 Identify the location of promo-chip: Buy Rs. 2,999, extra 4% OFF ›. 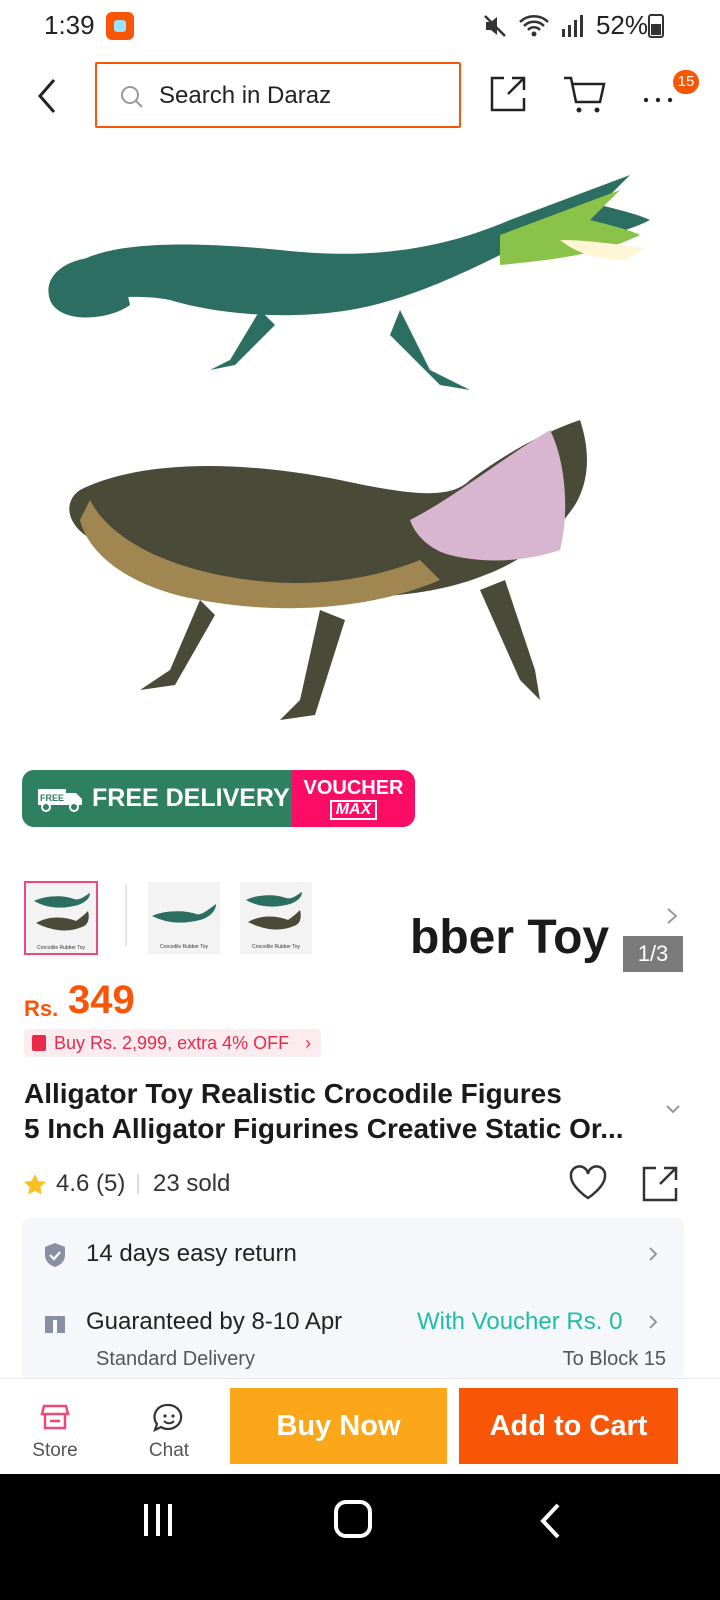
(173, 1043).